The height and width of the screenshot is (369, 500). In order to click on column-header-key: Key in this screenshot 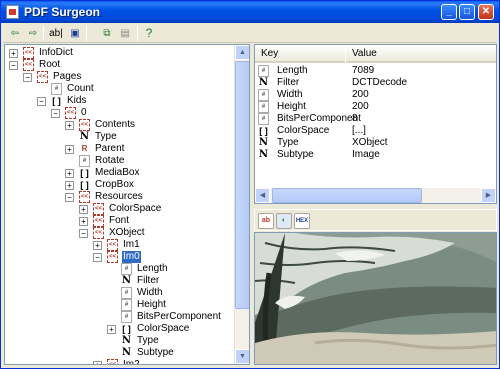, I will do `click(300, 54)`.